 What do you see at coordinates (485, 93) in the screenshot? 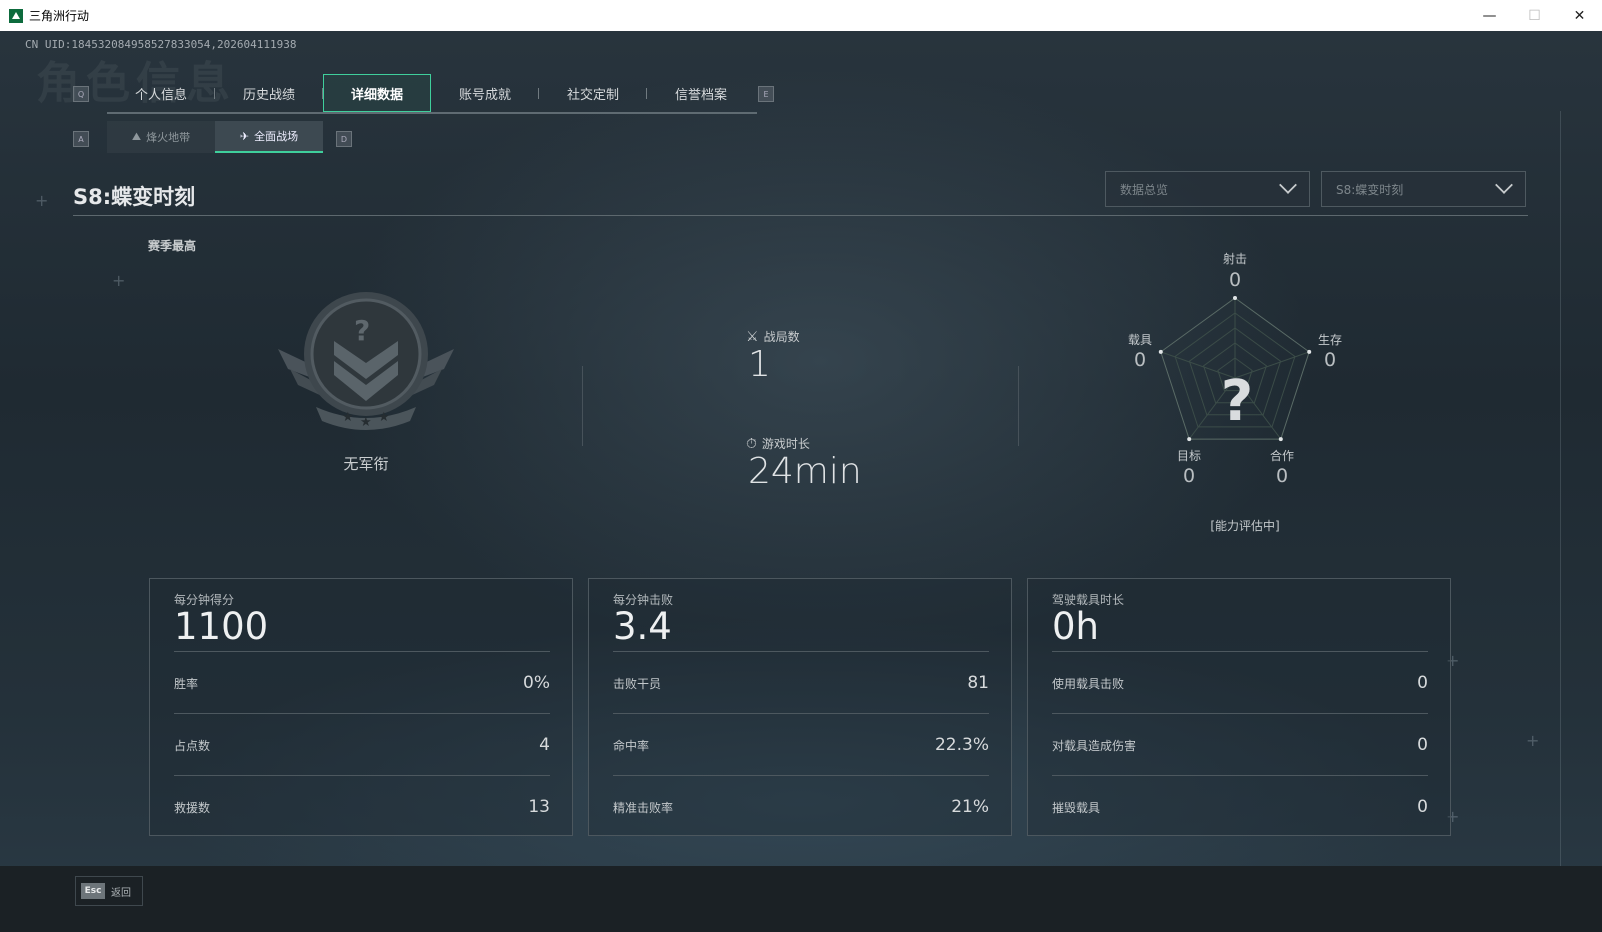
I see `tab-achievements: 账号成就` at bounding box center [485, 93].